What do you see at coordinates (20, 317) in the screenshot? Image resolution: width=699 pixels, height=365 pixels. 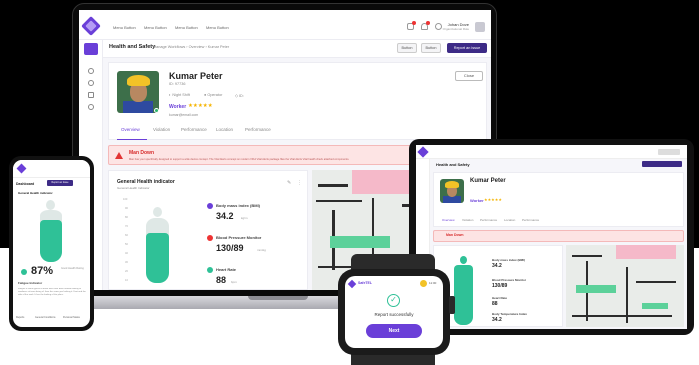 I see `footer-tab-reports: Reports` at bounding box center [20, 317].